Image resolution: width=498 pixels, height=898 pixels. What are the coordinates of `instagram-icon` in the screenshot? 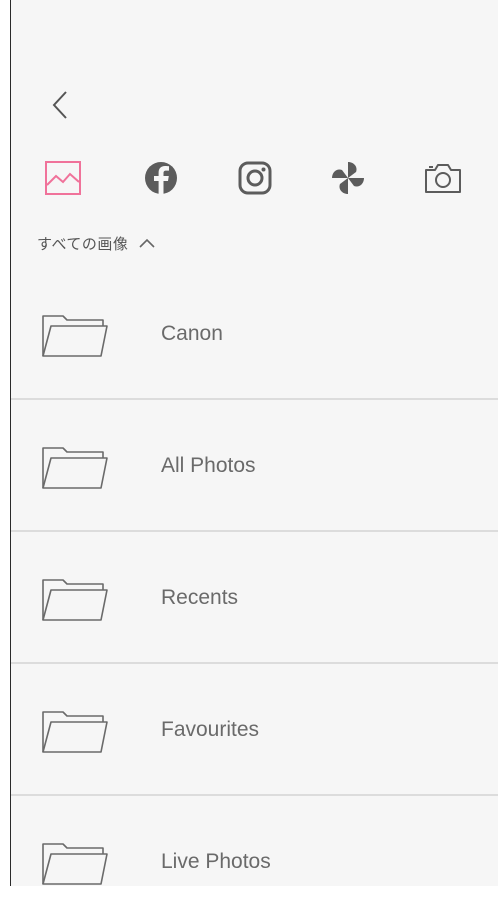 It's located at (255, 178).